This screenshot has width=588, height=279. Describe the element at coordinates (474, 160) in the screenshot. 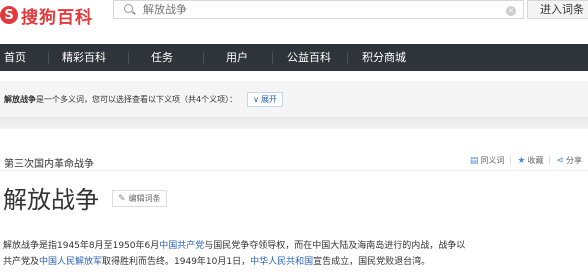

I see `synonym-icon: ▤` at that location.